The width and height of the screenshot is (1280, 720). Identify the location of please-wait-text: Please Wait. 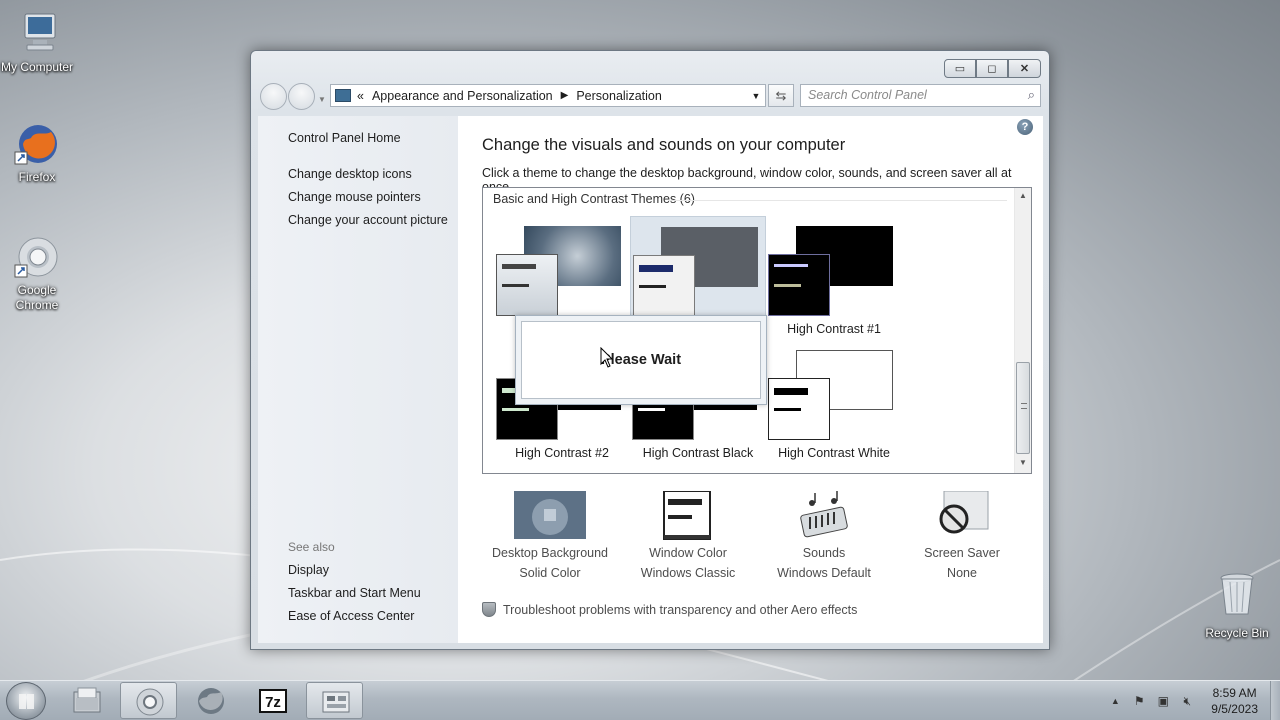
(641, 360).